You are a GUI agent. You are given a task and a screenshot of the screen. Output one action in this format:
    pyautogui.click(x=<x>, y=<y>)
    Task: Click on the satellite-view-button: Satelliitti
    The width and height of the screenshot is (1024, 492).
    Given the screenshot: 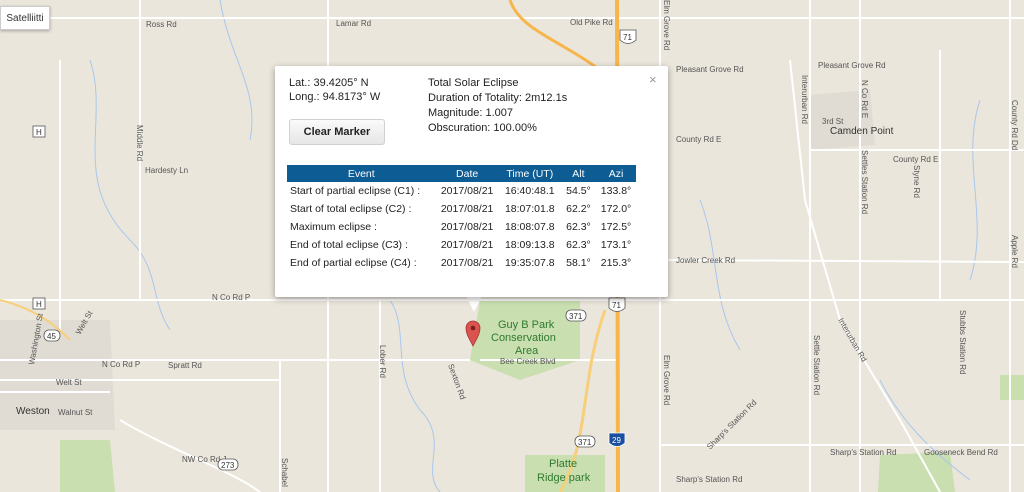 What is the action you would take?
    pyautogui.click(x=25, y=18)
    